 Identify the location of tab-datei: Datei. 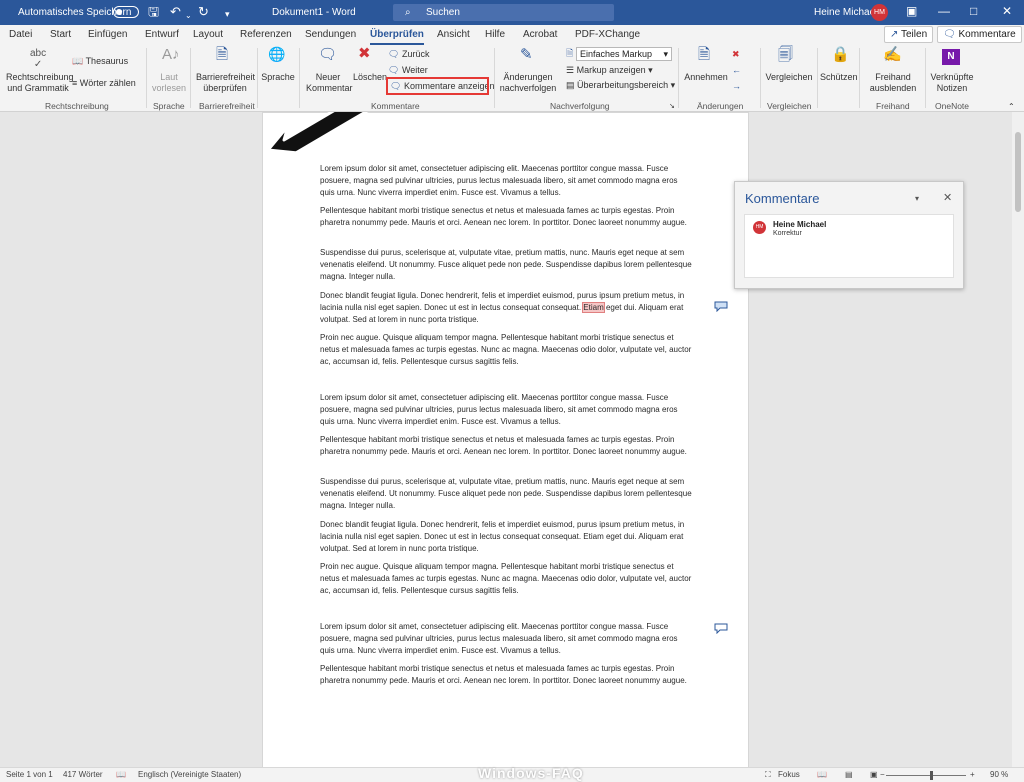
(20, 34).